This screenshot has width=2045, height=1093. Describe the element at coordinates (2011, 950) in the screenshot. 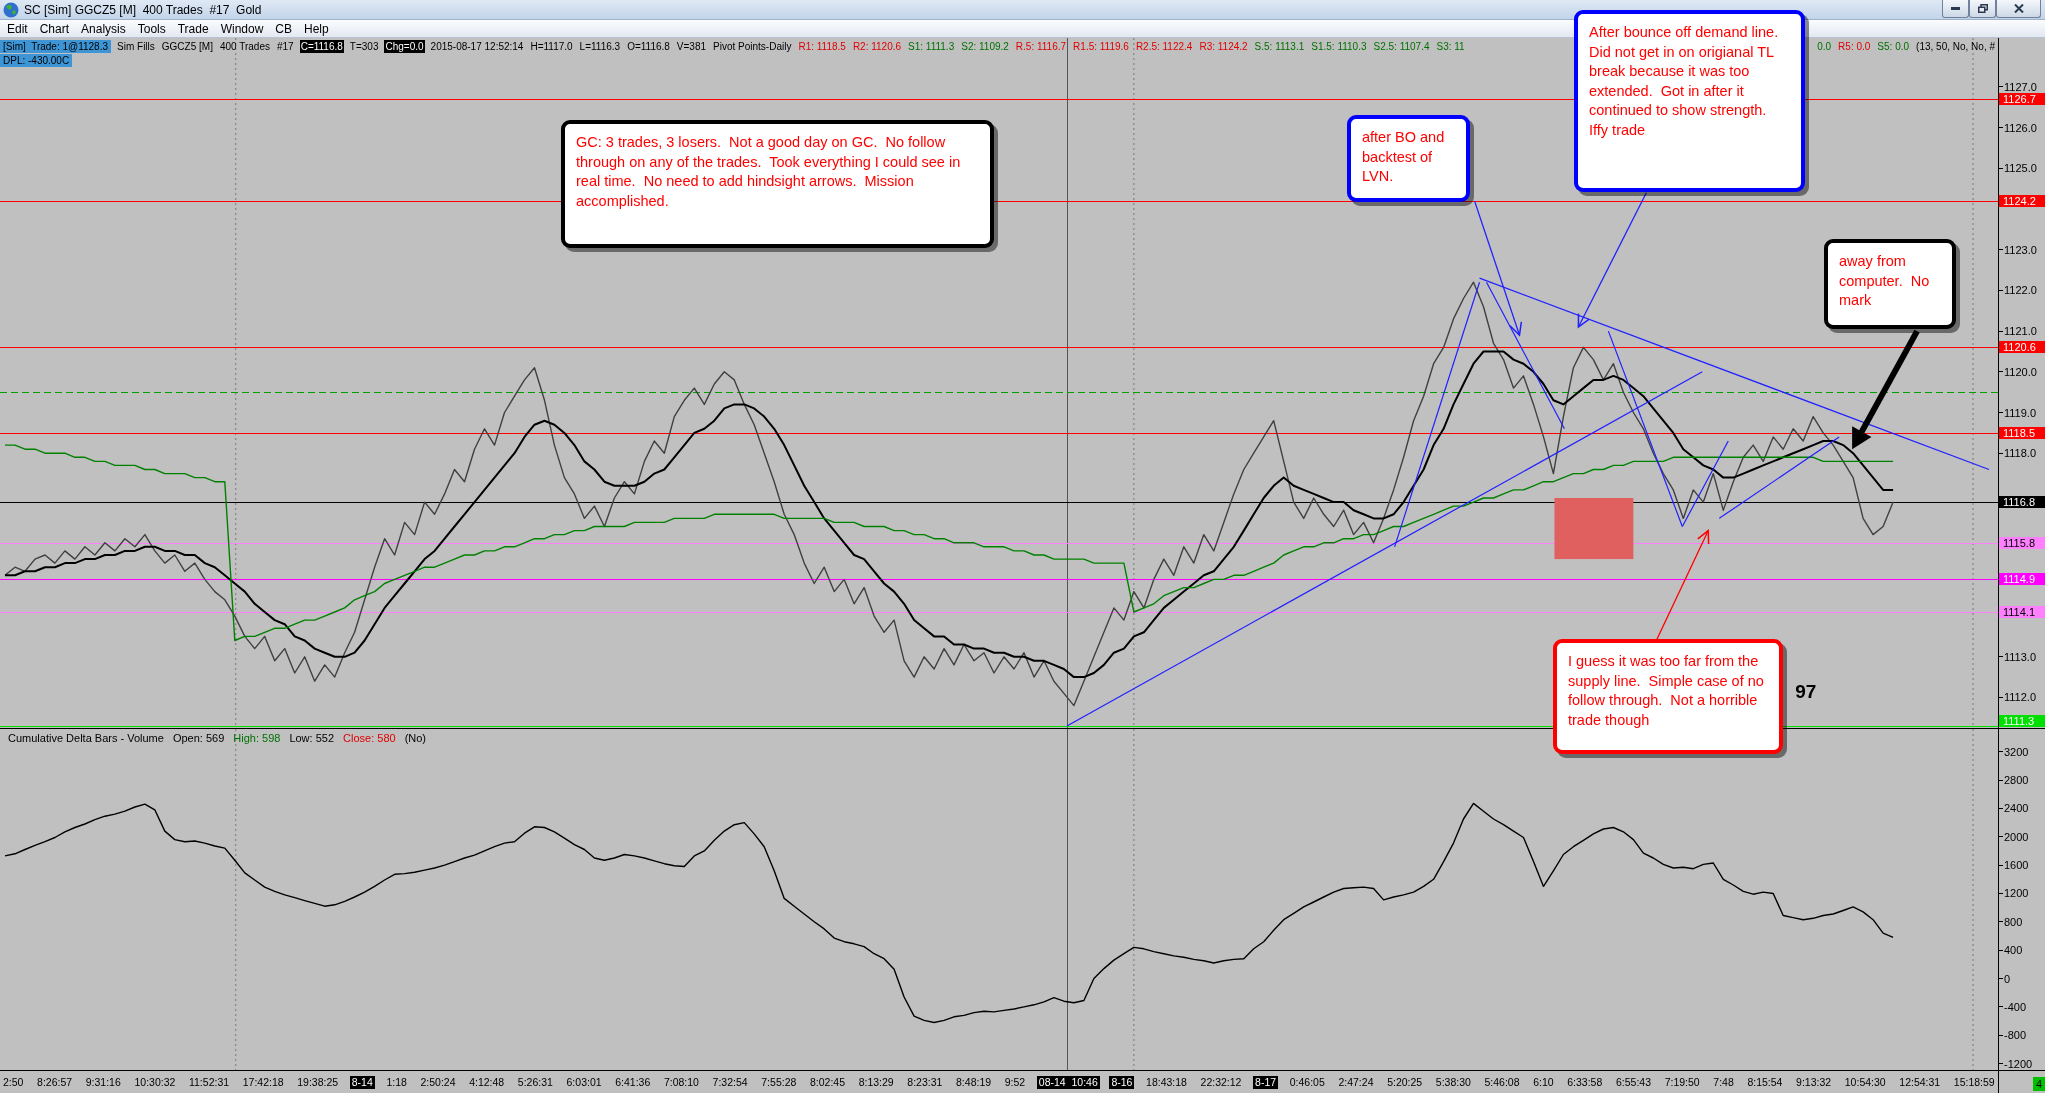

I see `delta-axis-label: 400` at that location.